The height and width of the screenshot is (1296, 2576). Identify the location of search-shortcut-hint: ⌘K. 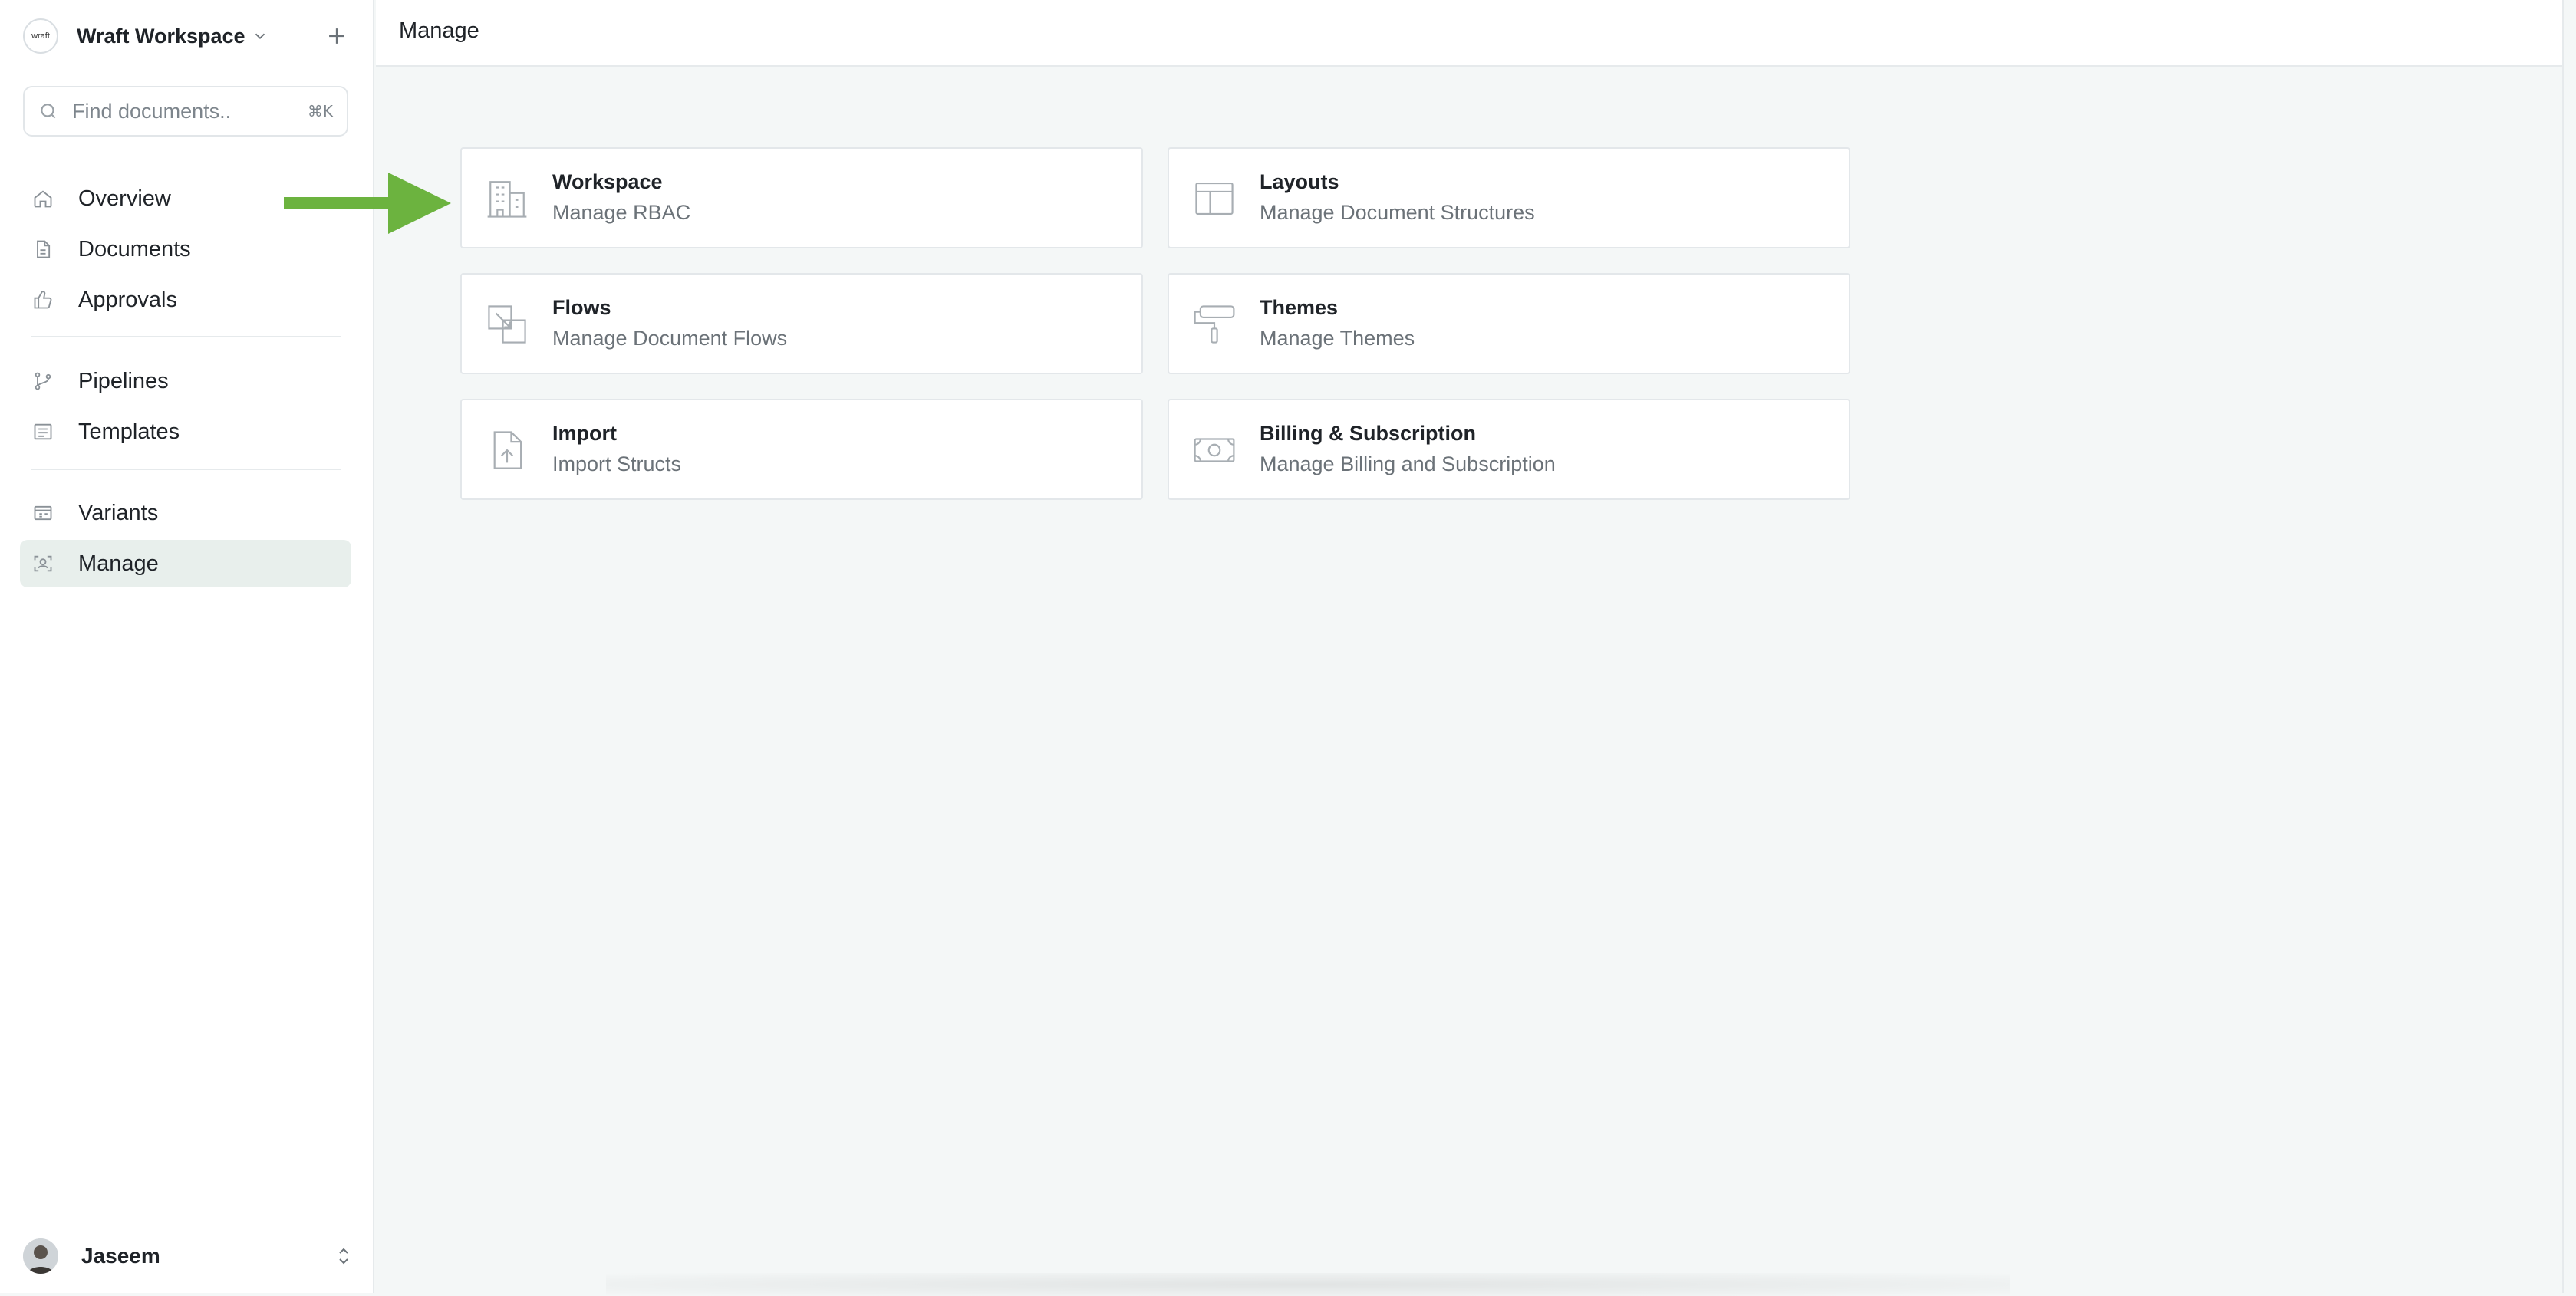
(320, 111).